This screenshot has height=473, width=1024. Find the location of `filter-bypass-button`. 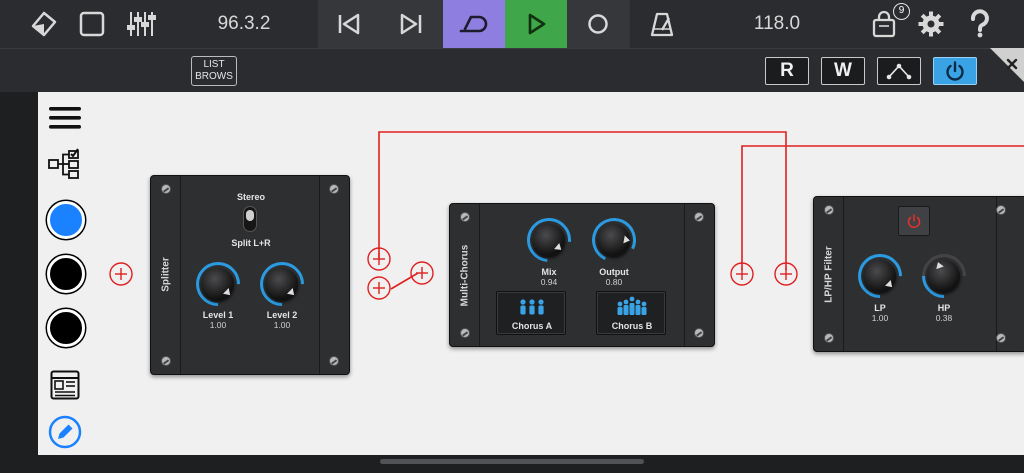

filter-bypass-button is located at coordinates (914, 221).